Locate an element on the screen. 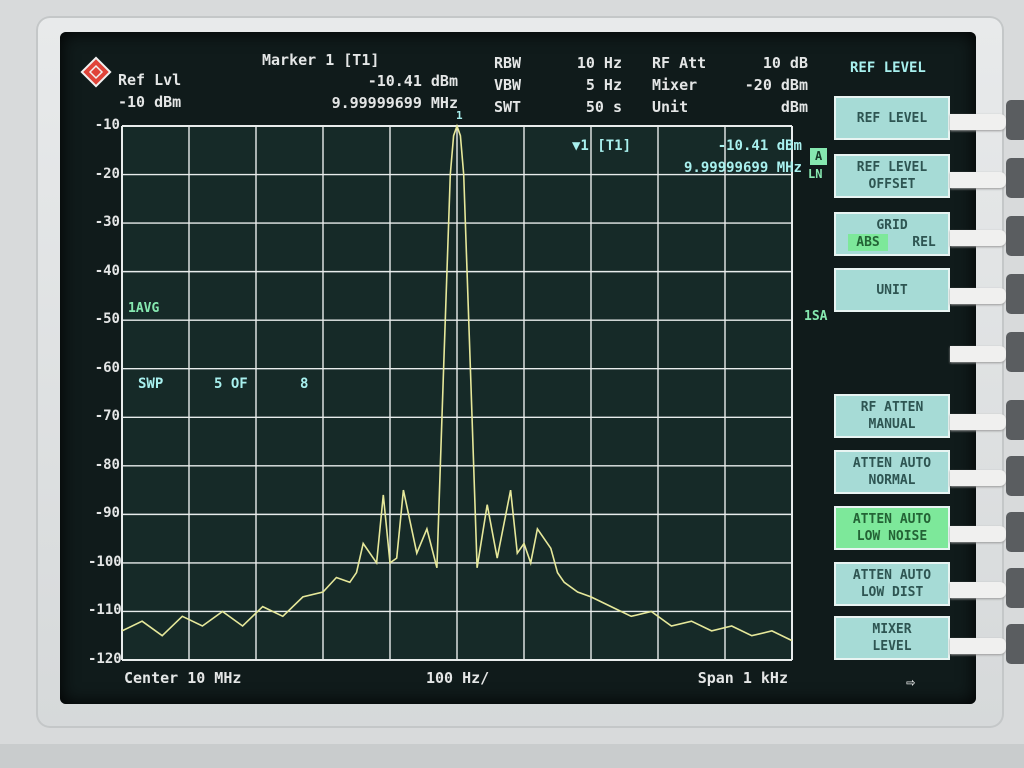  trace-ln-badge: LN is located at coordinates (815, 174).